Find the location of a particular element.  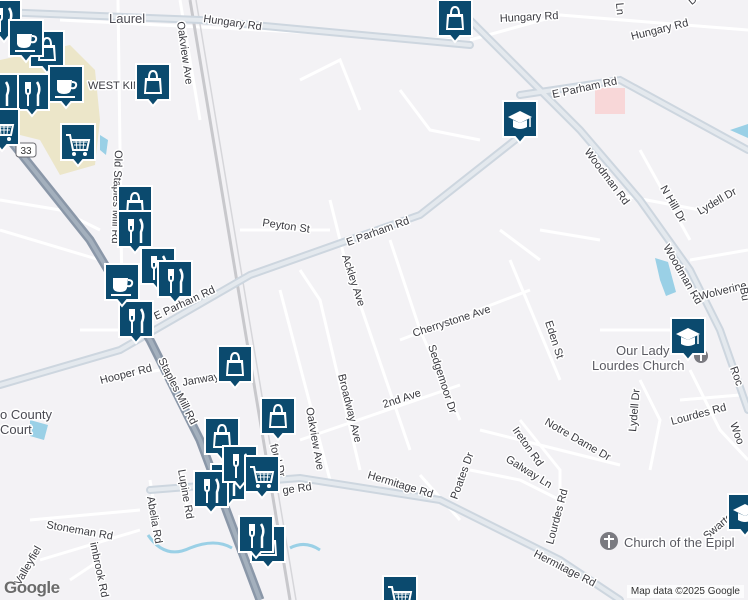

map-data-attribution: Map data ©2025 Google is located at coordinates (685, 591).